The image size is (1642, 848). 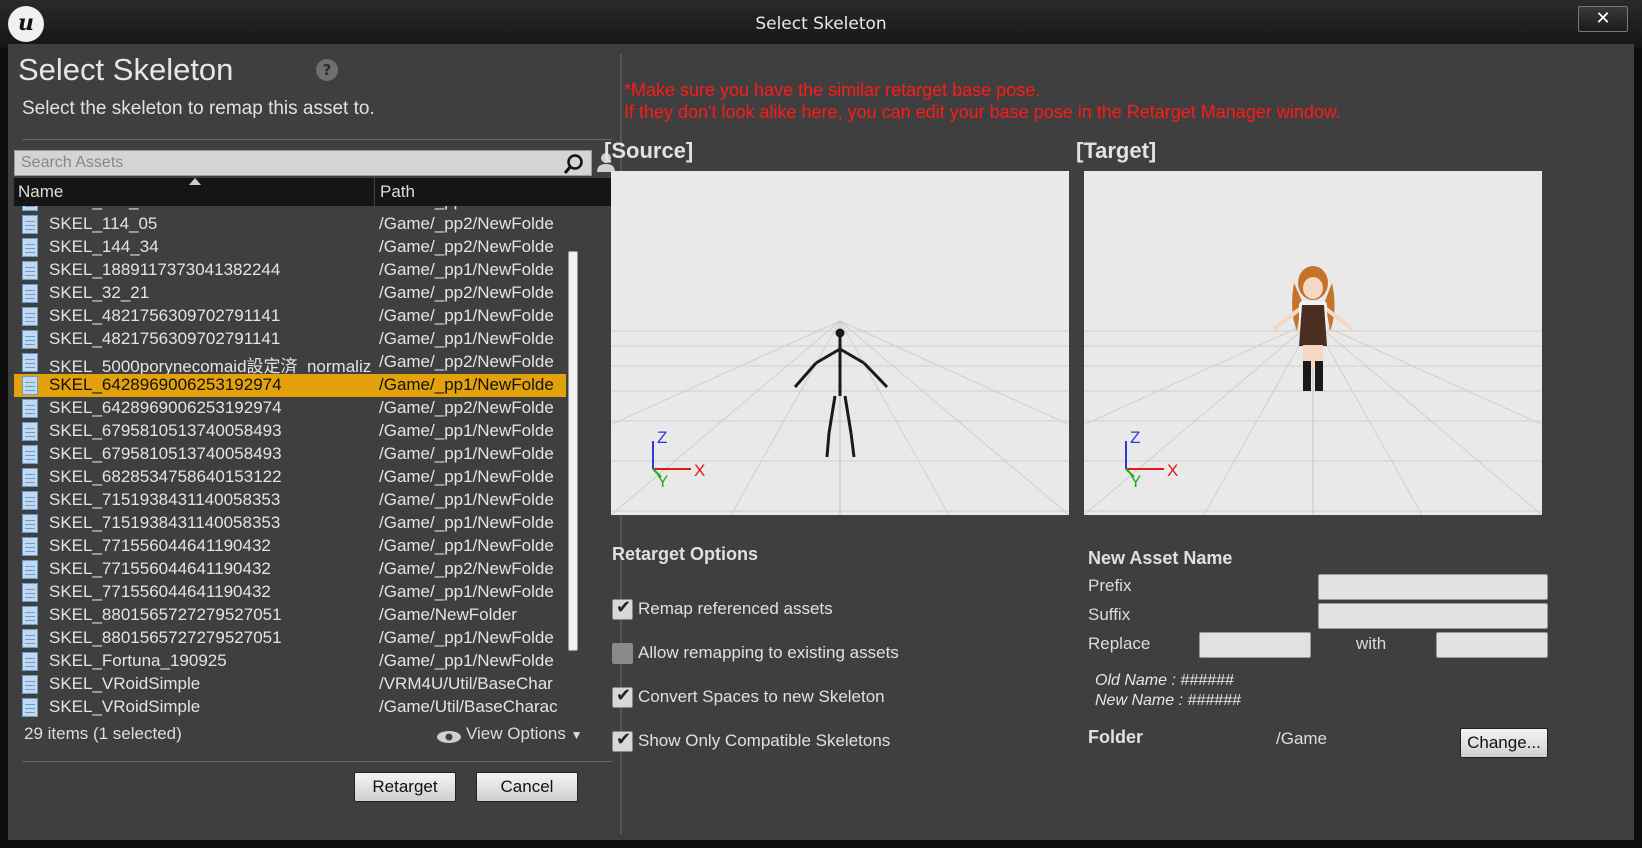 What do you see at coordinates (1492, 645) in the screenshot?
I see `with-input` at bounding box center [1492, 645].